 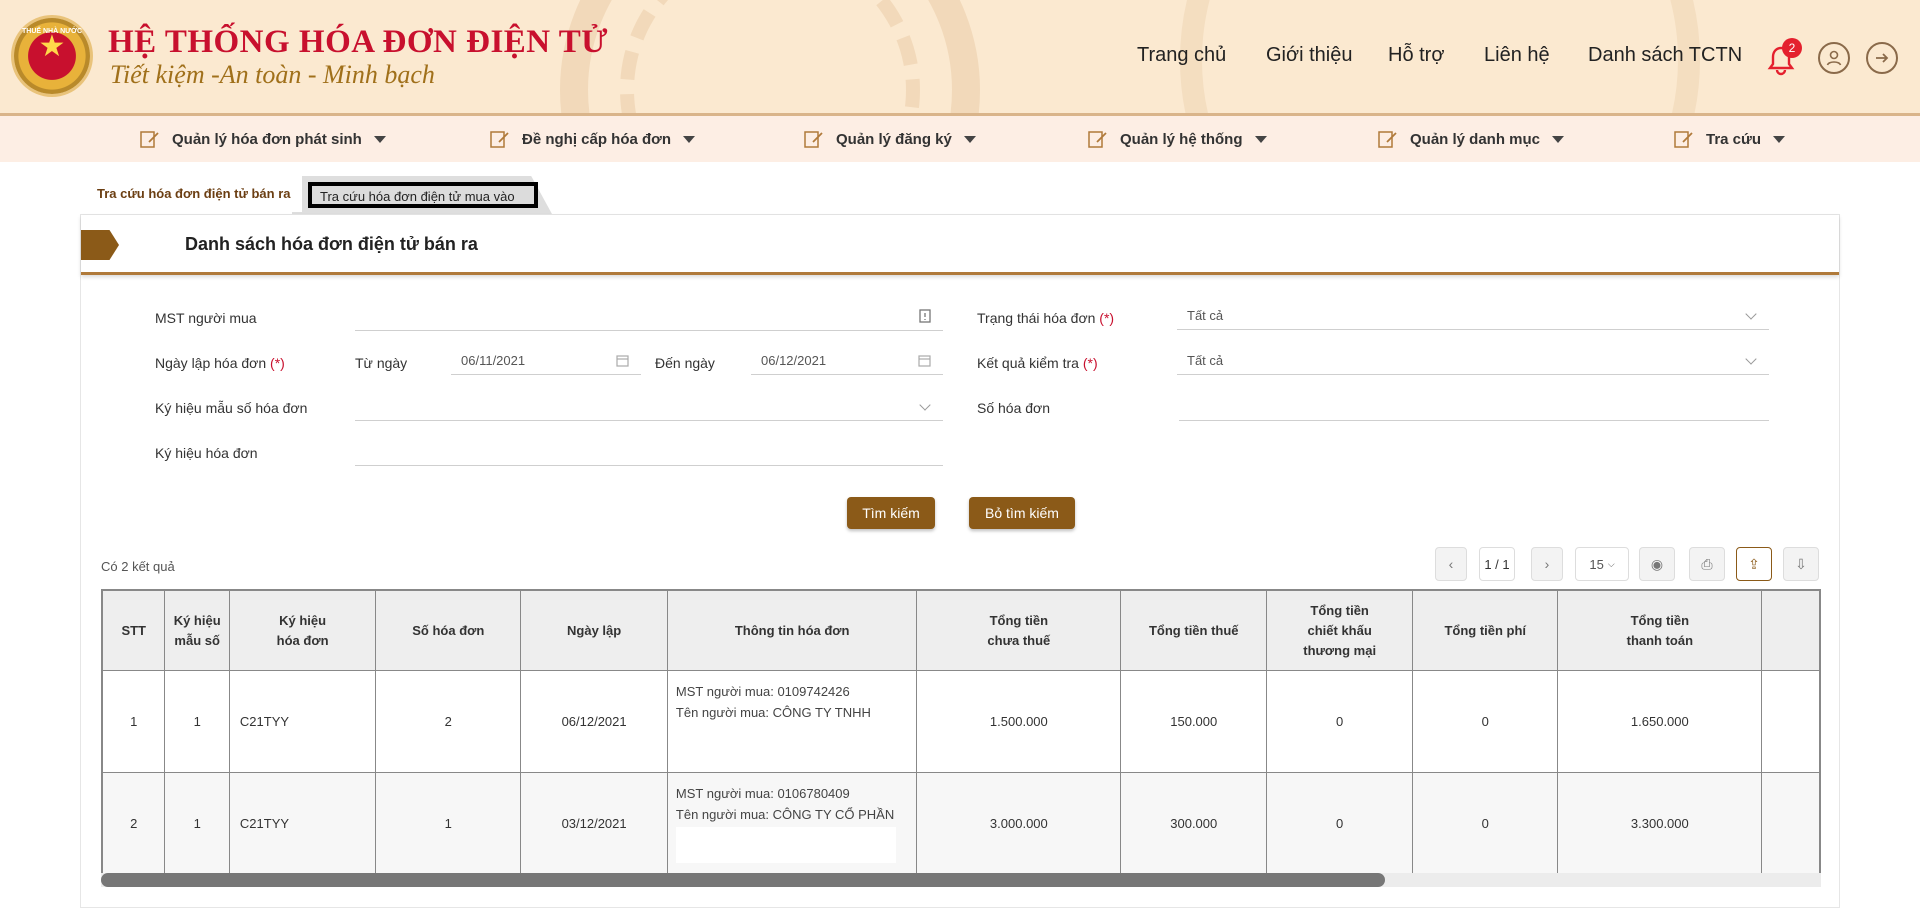 I want to click on column-header-extra, so click(x=1790, y=630).